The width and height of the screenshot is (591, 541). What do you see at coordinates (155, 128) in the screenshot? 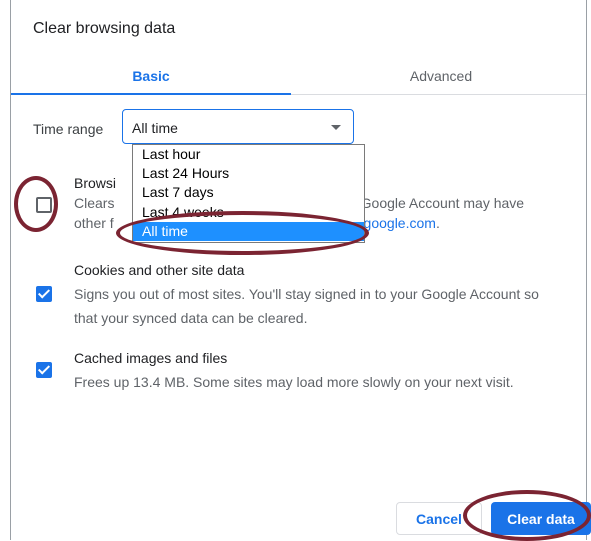
I see `time-range-value: All time` at bounding box center [155, 128].